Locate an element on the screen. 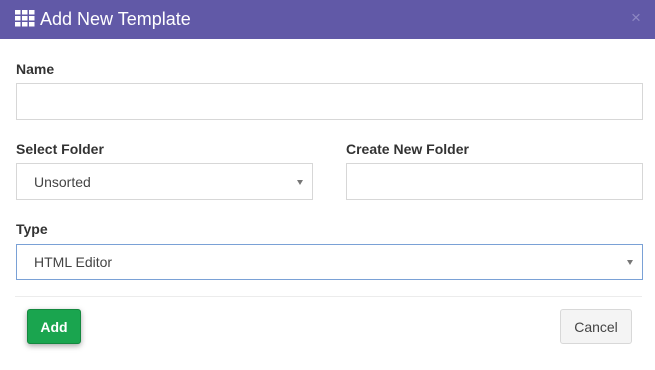  close-icon: × is located at coordinates (636, 17).